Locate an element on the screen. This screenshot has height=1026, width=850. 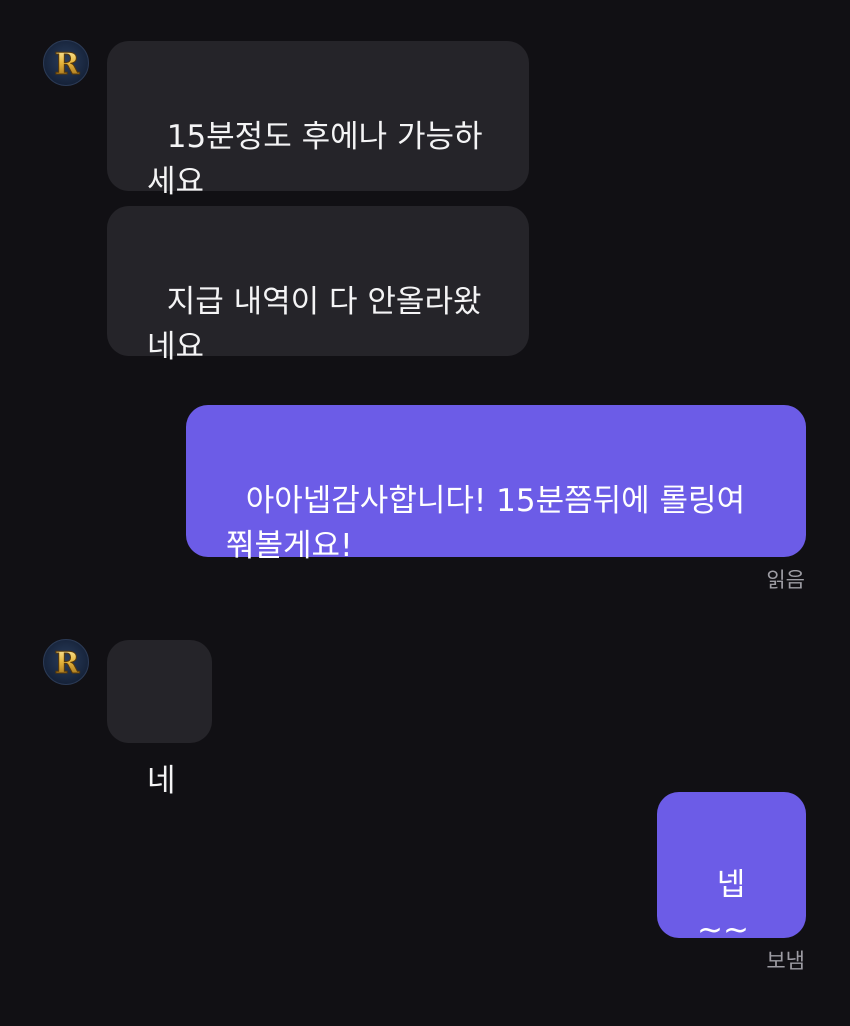
read-status-label: 읽음 is located at coordinates (785, 580).